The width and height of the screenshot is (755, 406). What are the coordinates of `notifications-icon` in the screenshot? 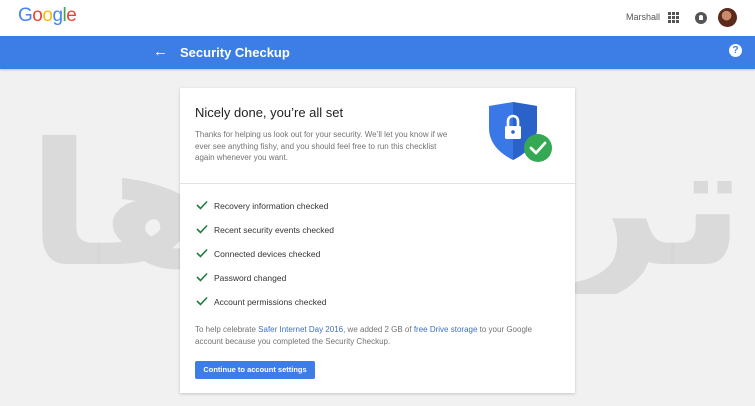 It's located at (701, 18).